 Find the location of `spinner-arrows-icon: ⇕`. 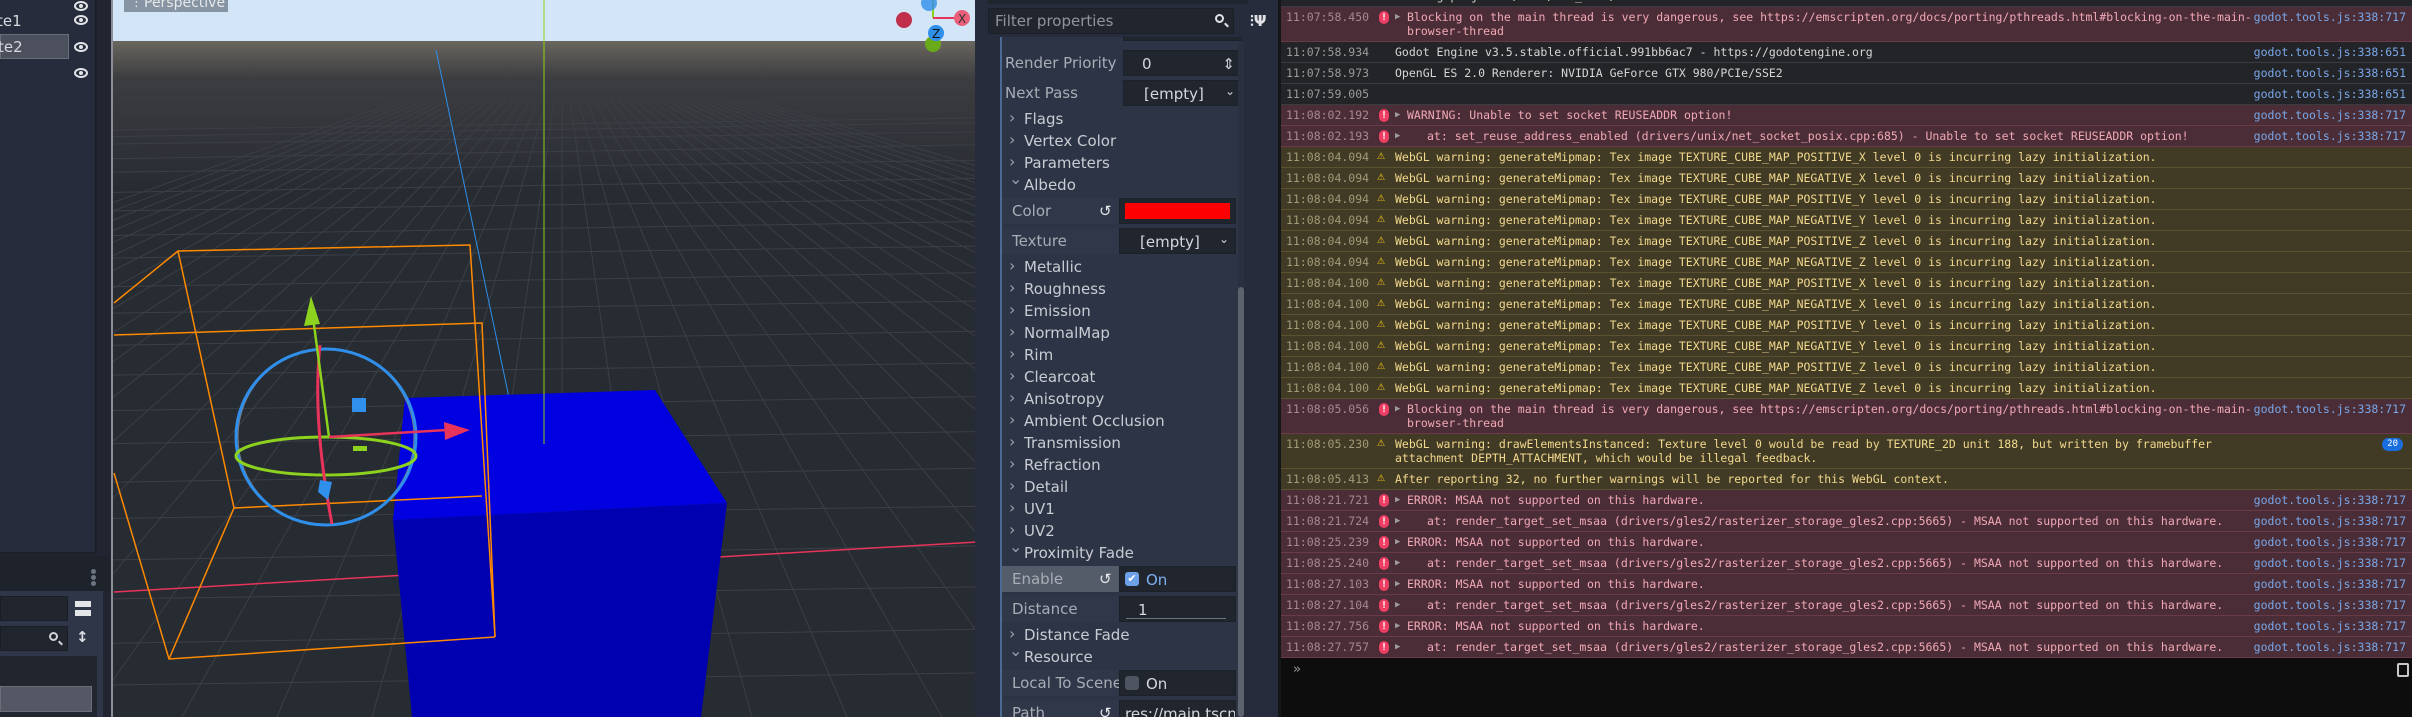

spinner-arrows-icon: ⇕ is located at coordinates (1228, 64).